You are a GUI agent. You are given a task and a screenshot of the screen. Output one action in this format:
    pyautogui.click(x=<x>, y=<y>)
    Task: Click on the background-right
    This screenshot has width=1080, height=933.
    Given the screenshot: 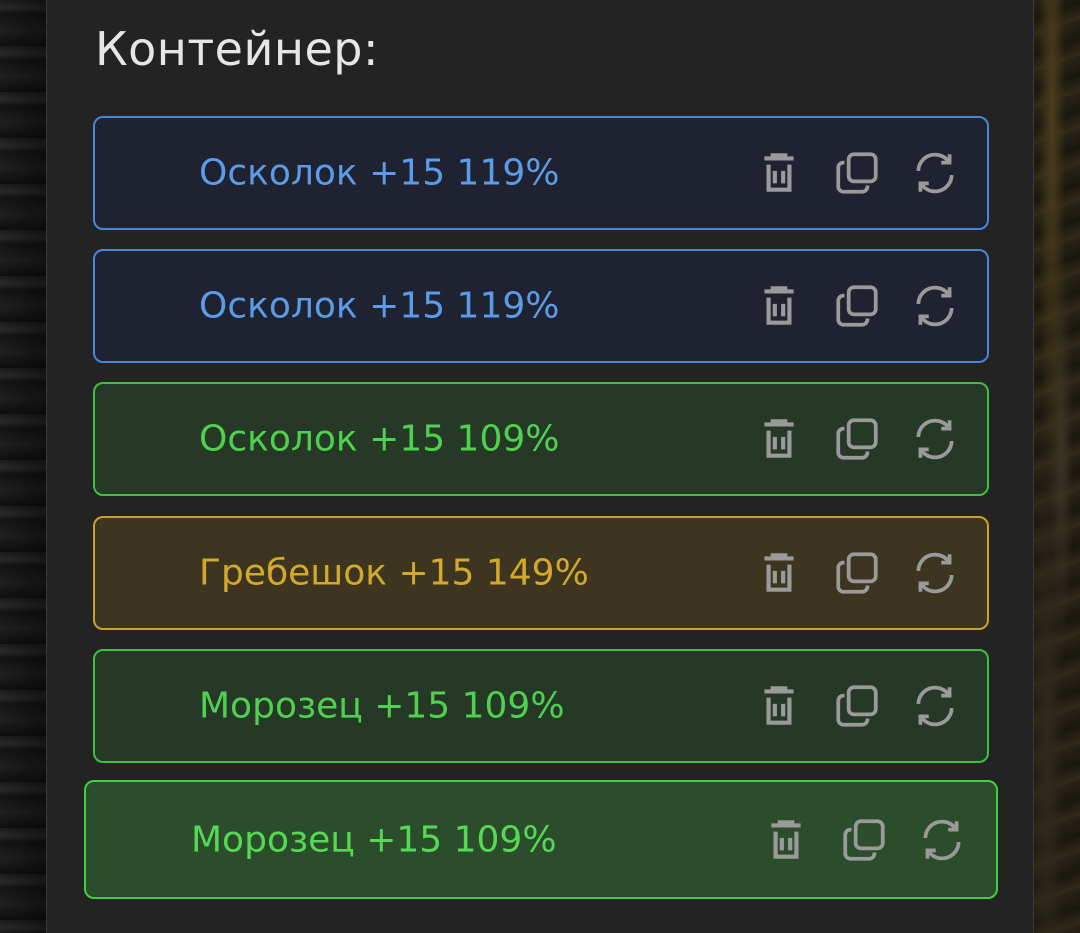 What is the action you would take?
    pyautogui.click(x=1056, y=466)
    